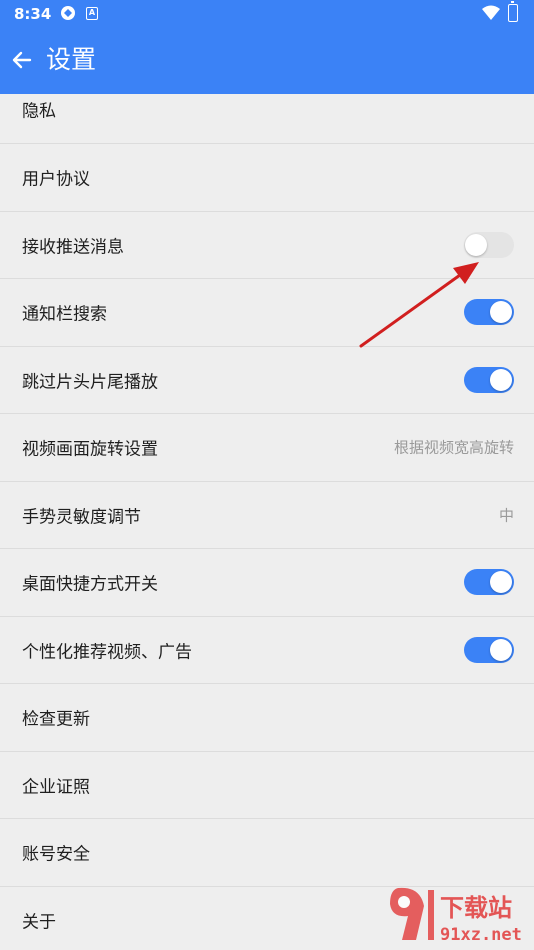 The image size is (534, 950). What do you see at coordinates (489, 244) in the screenshot?
I see `push-messages-toggle` at bounding box center [489, 244].